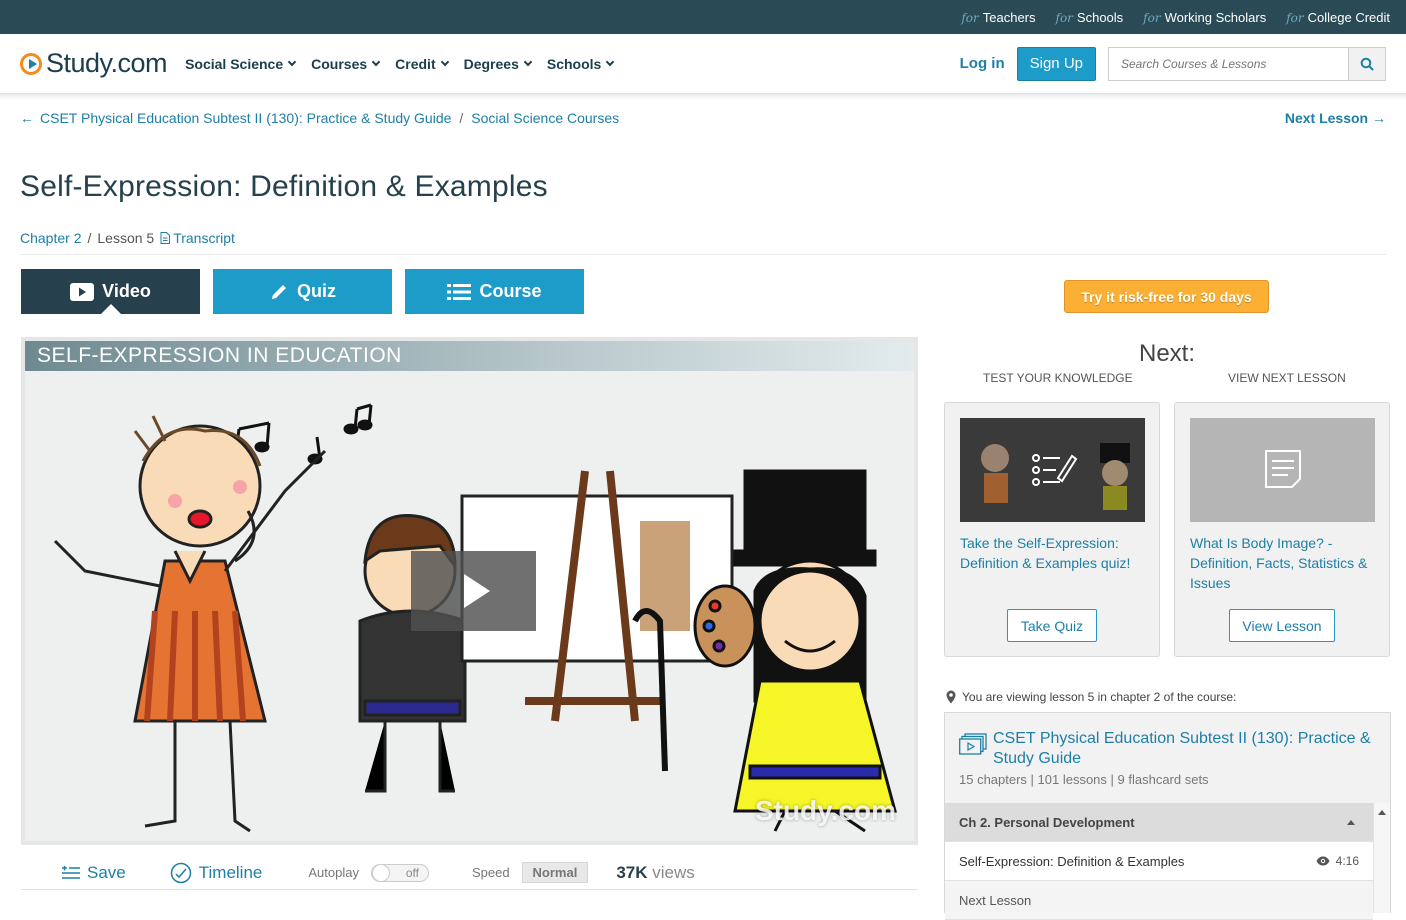 The width and height of the screenshot is (1406, 920). Describe the element at coordinates (1058, 378) in the screenshot. I see `test-knowledge-label: TEST YOUR KNOWLEDGE` at that location.